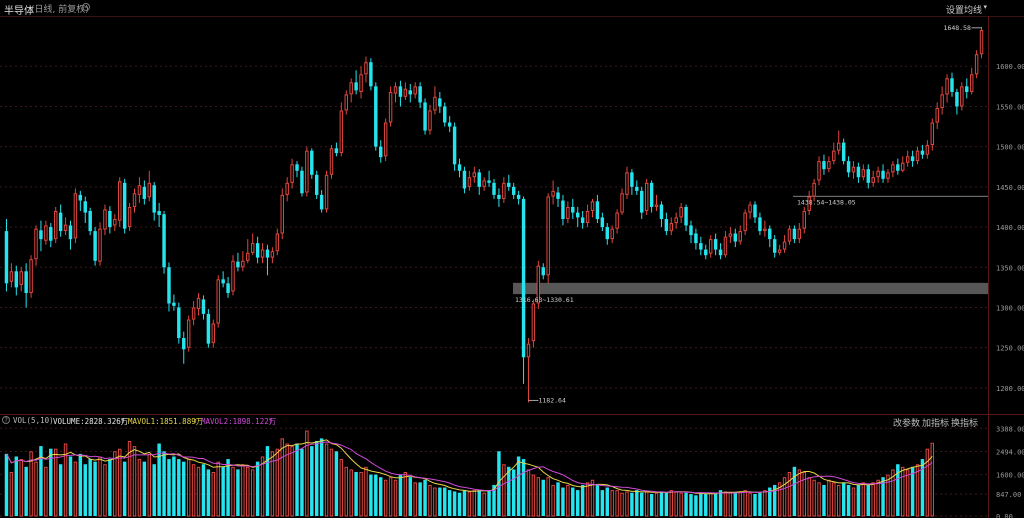 The height and width of the screenshot is (518, 1024). Describe the element at coordinates (1010, 148) in the screenshot. I see `price-tick-label: 1500.00` at that location.